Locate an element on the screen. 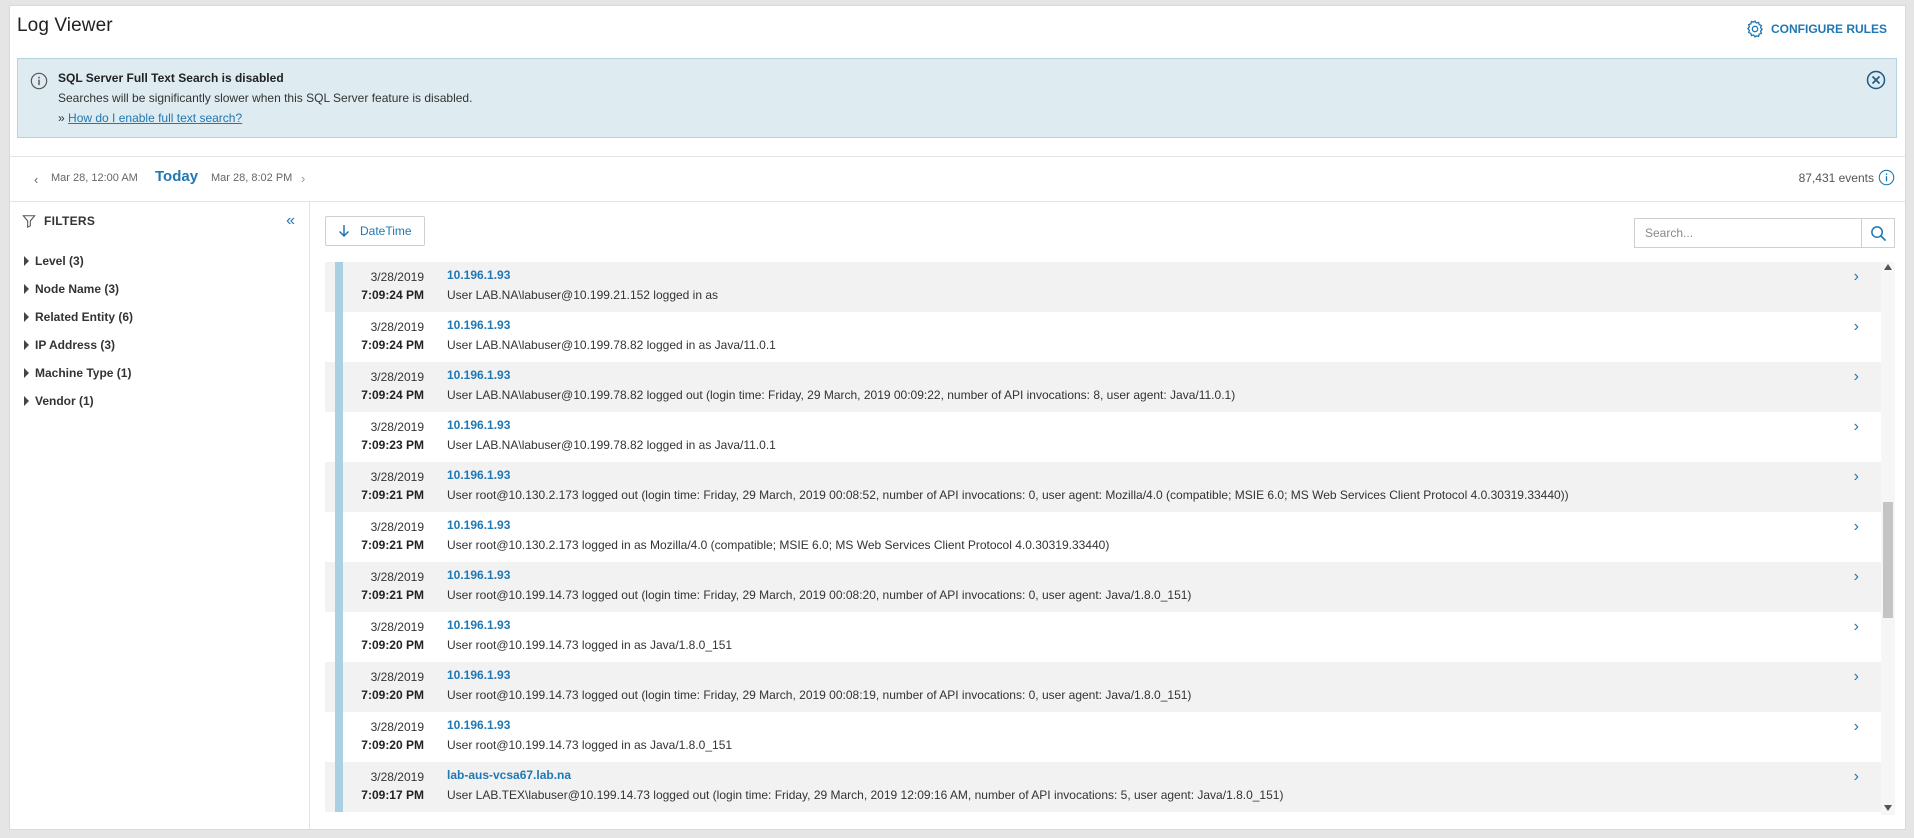 This screenshot has width=1914, height=838. search-button is located at coordinates (1877, 233).